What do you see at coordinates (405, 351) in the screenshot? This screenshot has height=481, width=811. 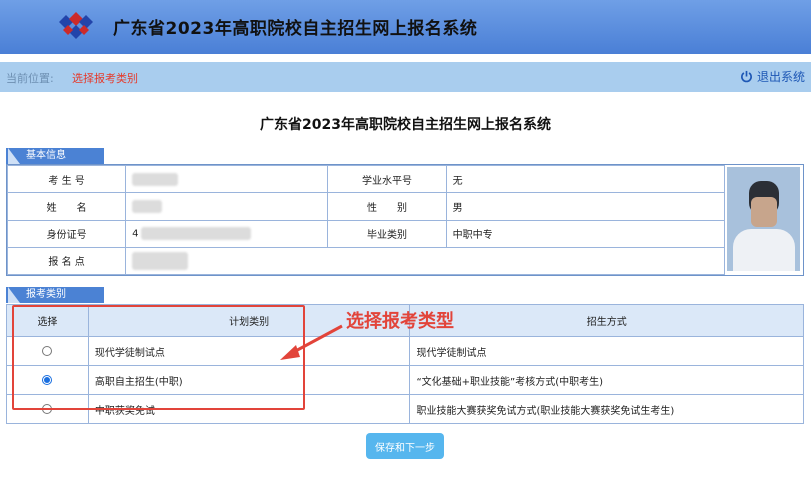 I see `table-row: 现代学徒制试点 现代学徒制试点` at bounding box center [405, 351].